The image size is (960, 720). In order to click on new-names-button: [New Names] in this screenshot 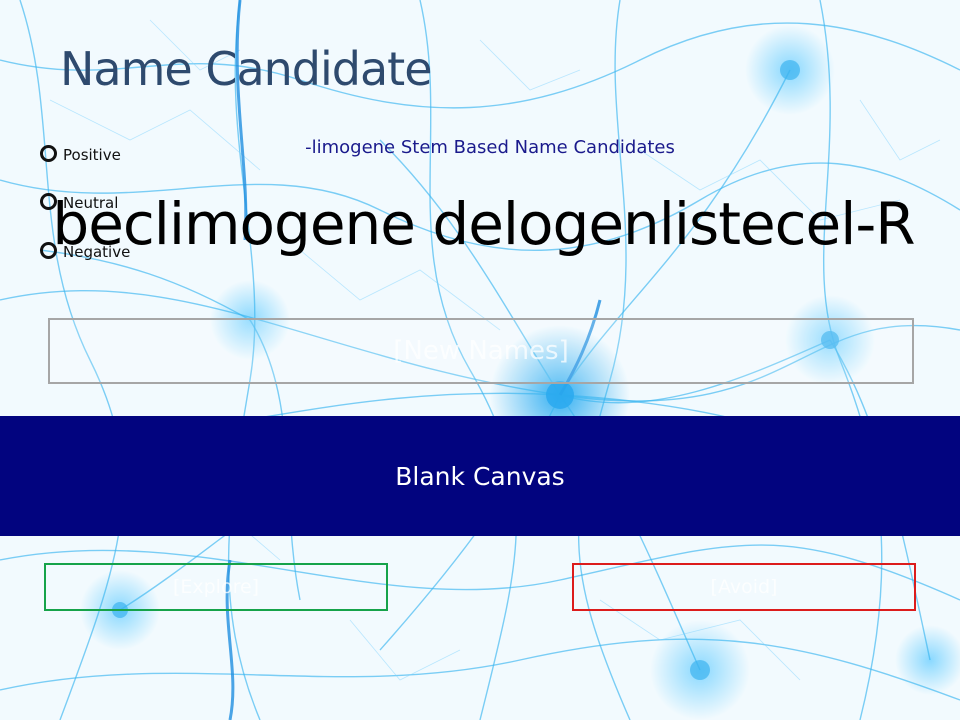, I will do `click(481, 351)`.